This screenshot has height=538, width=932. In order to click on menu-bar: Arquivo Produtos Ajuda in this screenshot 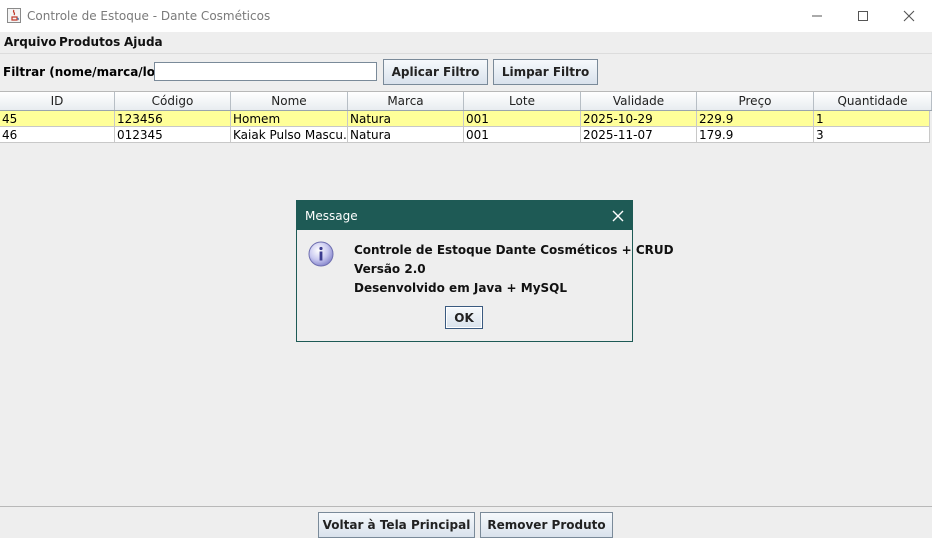, I will do `click(466, 43)`.